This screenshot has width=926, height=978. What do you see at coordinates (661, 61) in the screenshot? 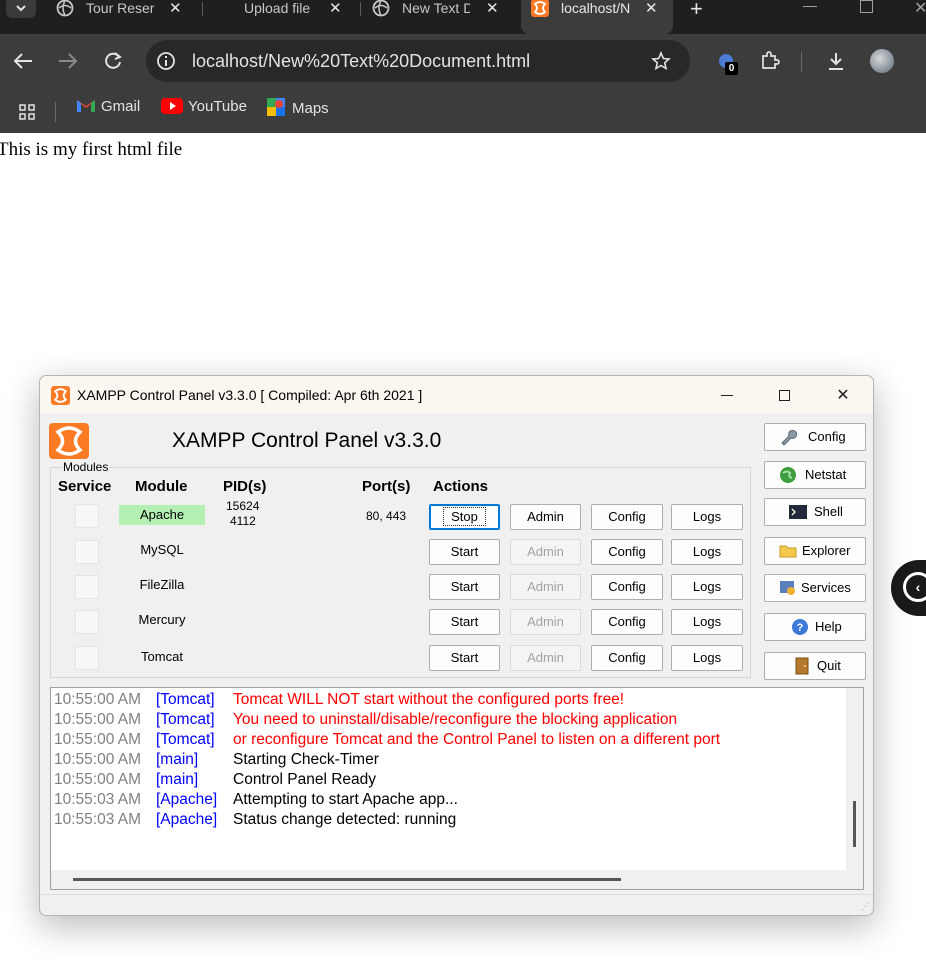
I see `star-icon` at bounding box center [661, 61].